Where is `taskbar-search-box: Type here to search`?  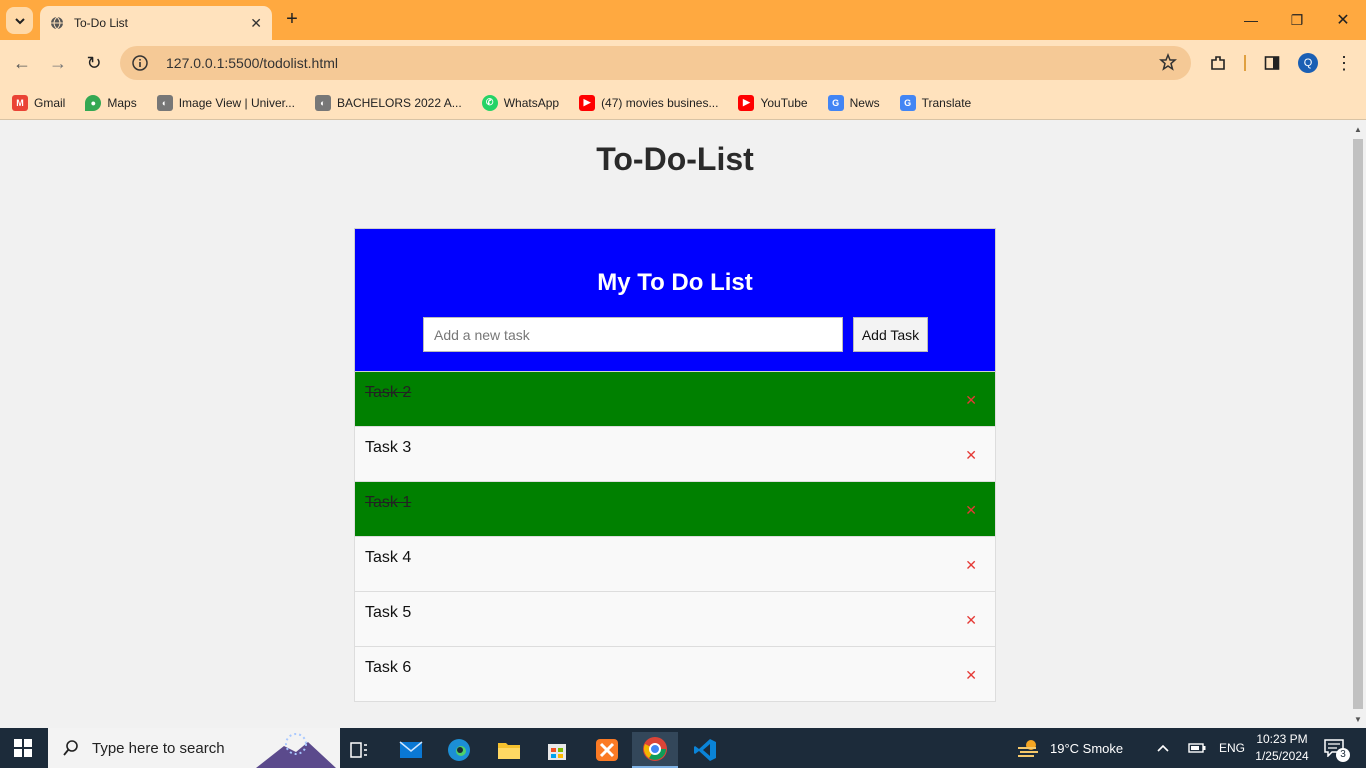 taskbar-search-box: Type here to search is located at coordinates (194, 748).